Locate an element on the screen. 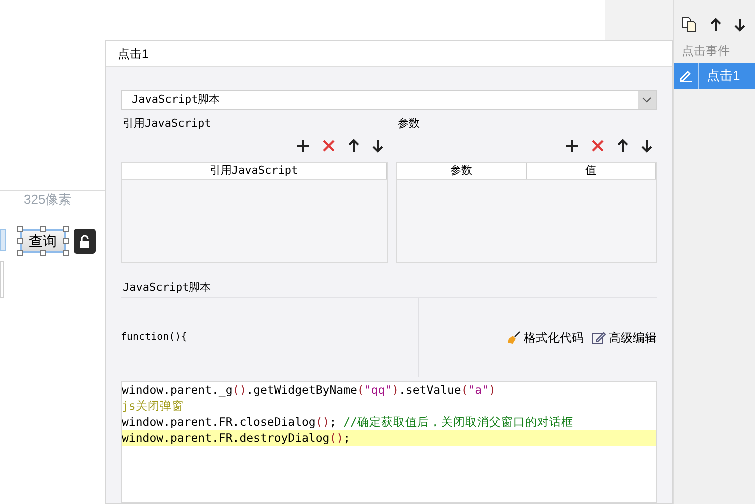 The image size is (755, 504). pencil-icon is located at coordinates (686, 76).